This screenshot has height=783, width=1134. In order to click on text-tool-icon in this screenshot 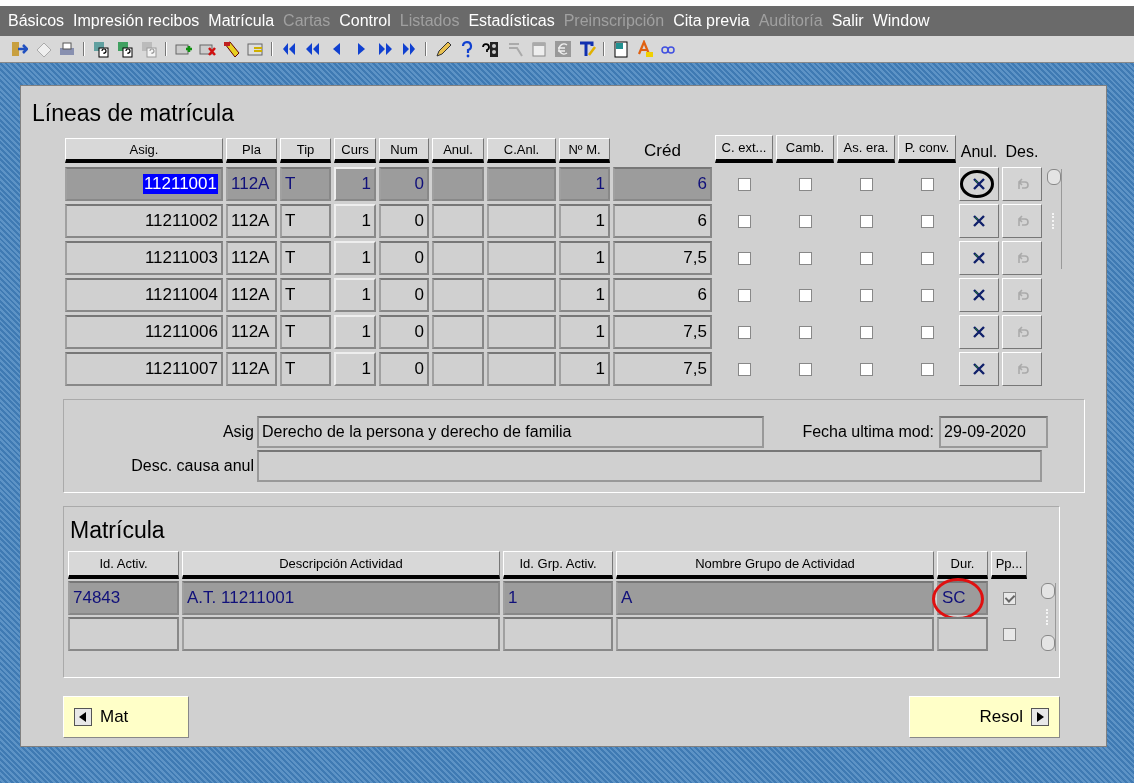, I will do `click(587, 49)`.